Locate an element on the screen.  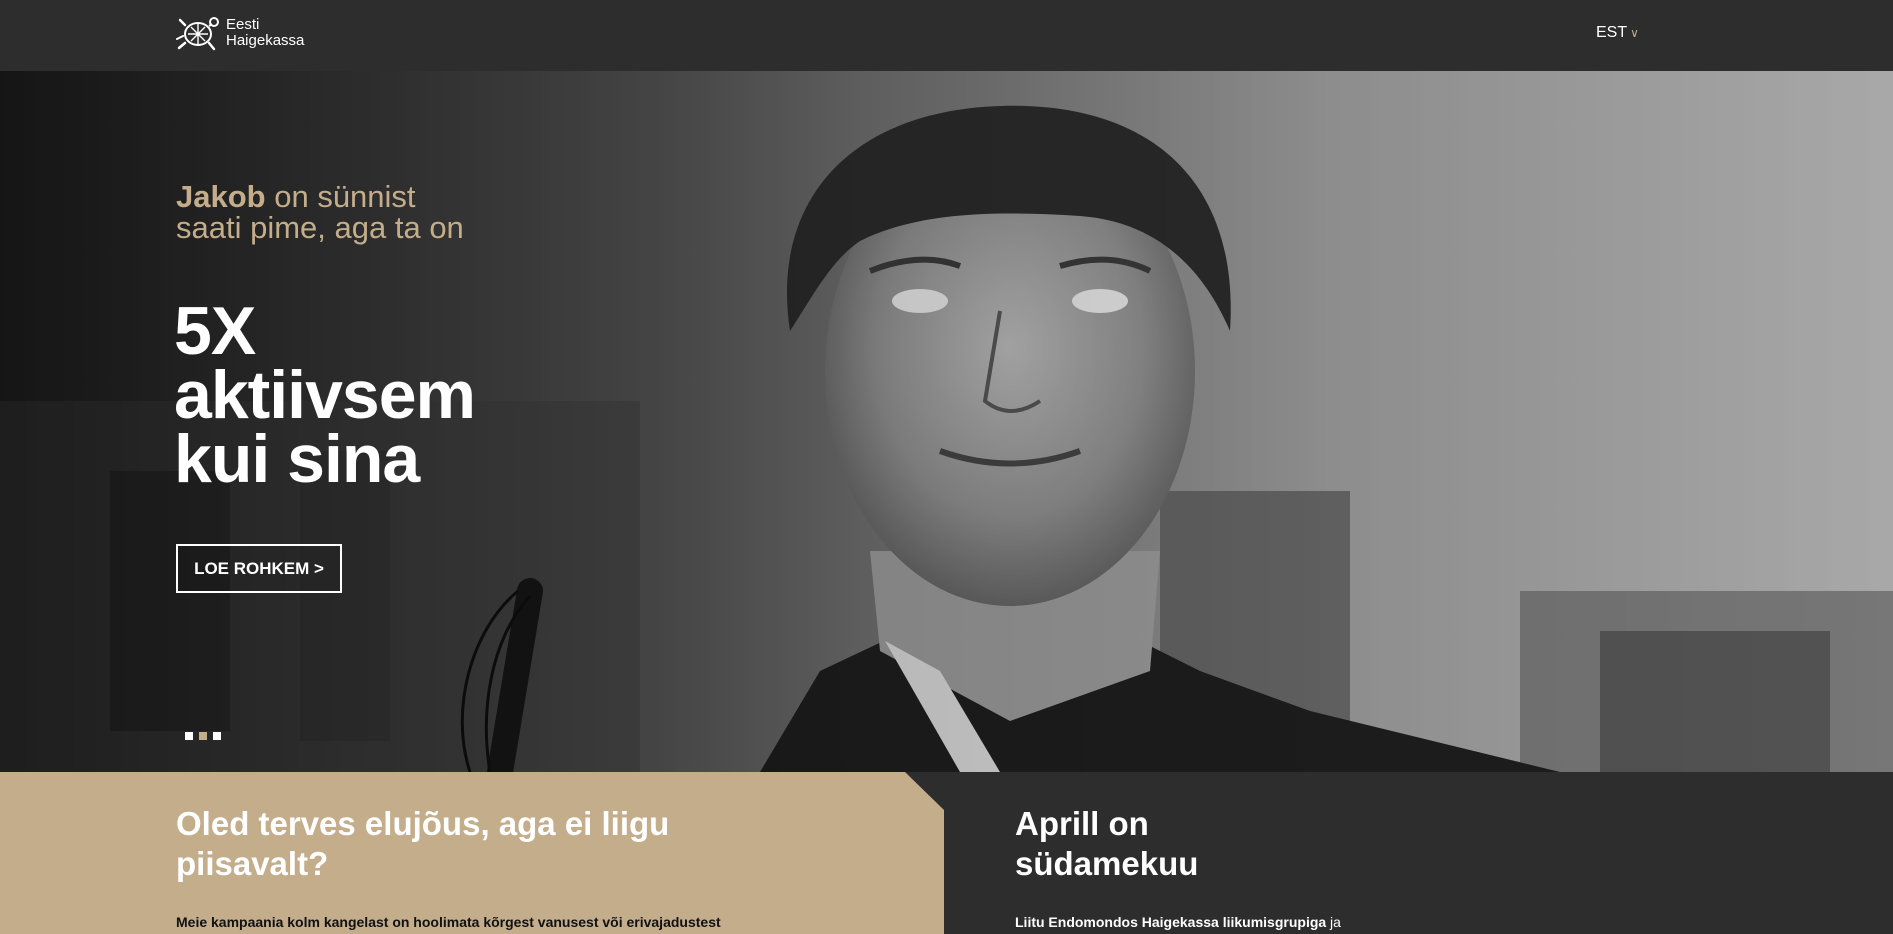
logo-wordmark: Eesti Haigekassa is located at coordinates (265, 33).